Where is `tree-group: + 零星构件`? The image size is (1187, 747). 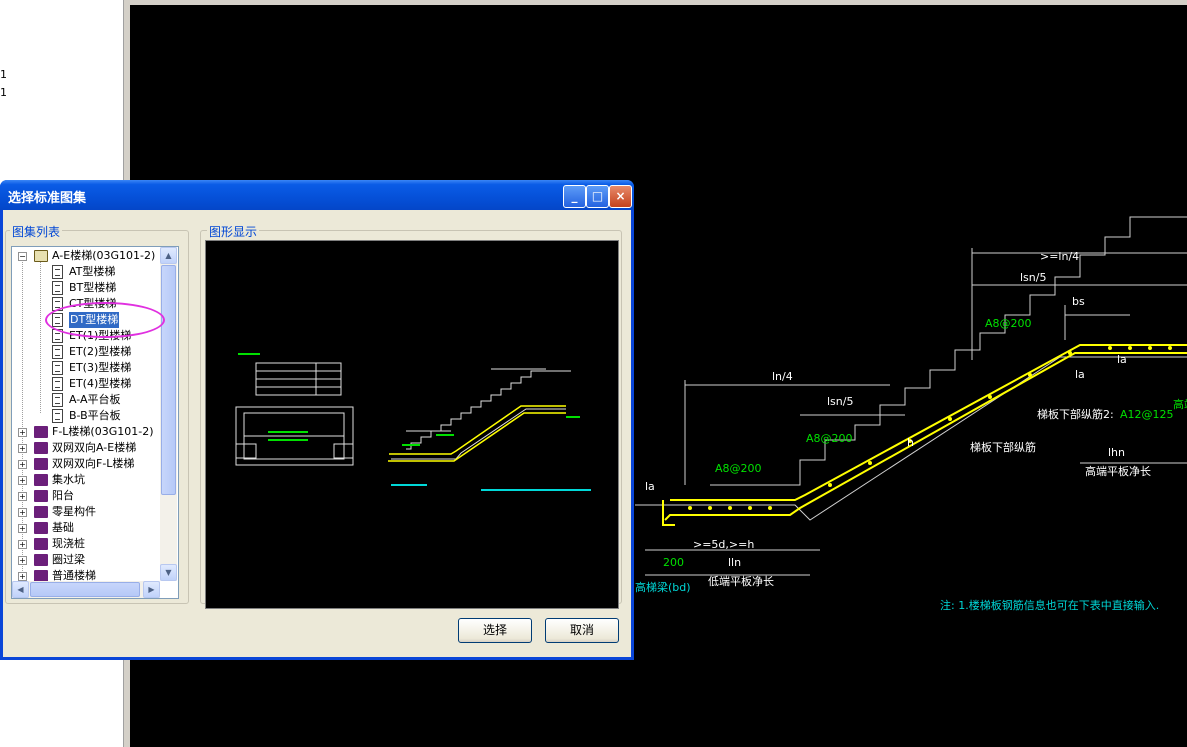
tree-group: + 零星构件 is located at coordinates (86, 512).